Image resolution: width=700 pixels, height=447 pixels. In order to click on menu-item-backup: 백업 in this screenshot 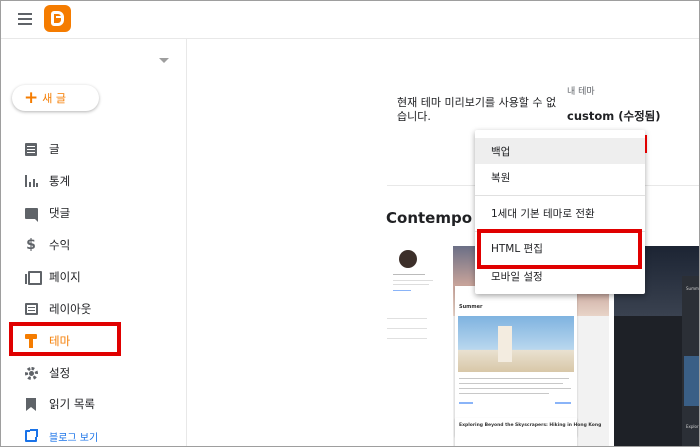, I will do `click(560, 151)`.